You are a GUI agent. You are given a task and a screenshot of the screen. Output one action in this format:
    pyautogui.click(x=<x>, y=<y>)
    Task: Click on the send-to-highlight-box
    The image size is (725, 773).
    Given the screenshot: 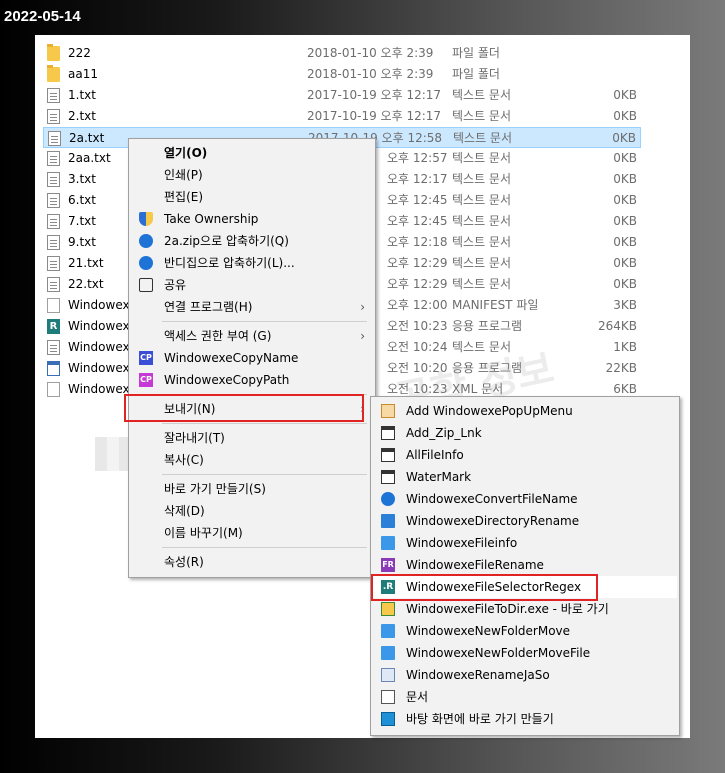 What is the action you would take?
    pyautogui.click(x=244, y=408)
    